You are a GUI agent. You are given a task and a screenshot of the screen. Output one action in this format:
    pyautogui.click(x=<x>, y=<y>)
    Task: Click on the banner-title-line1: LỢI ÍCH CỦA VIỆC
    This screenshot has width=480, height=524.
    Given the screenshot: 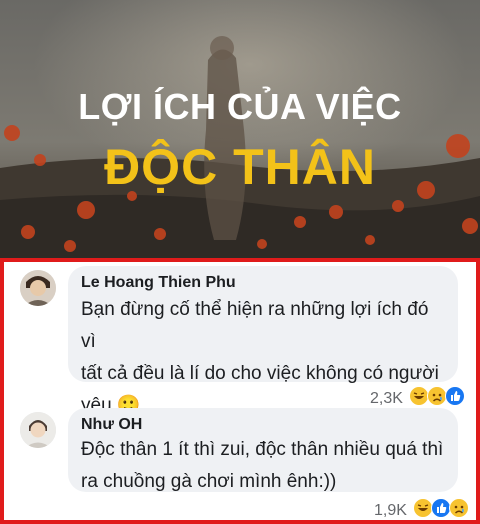 What is the action you would take?
    pyautogui.click(x=240, y=106)
    